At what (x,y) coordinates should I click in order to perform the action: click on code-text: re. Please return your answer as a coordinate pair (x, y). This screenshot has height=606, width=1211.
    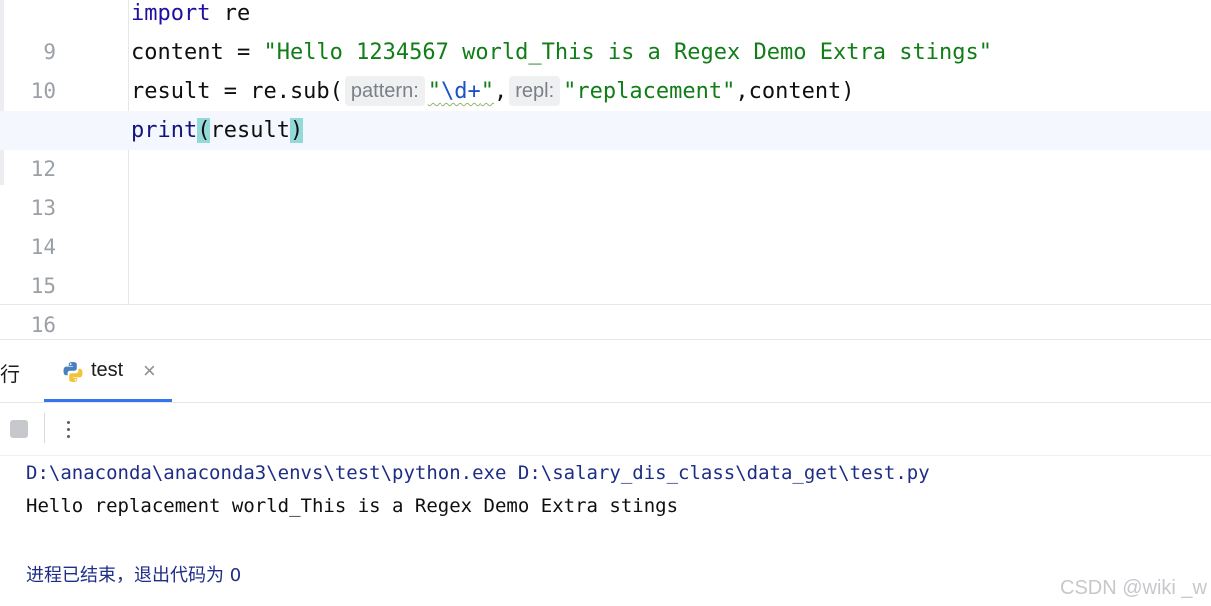
    Looking at the image, I should click on (230, 13).